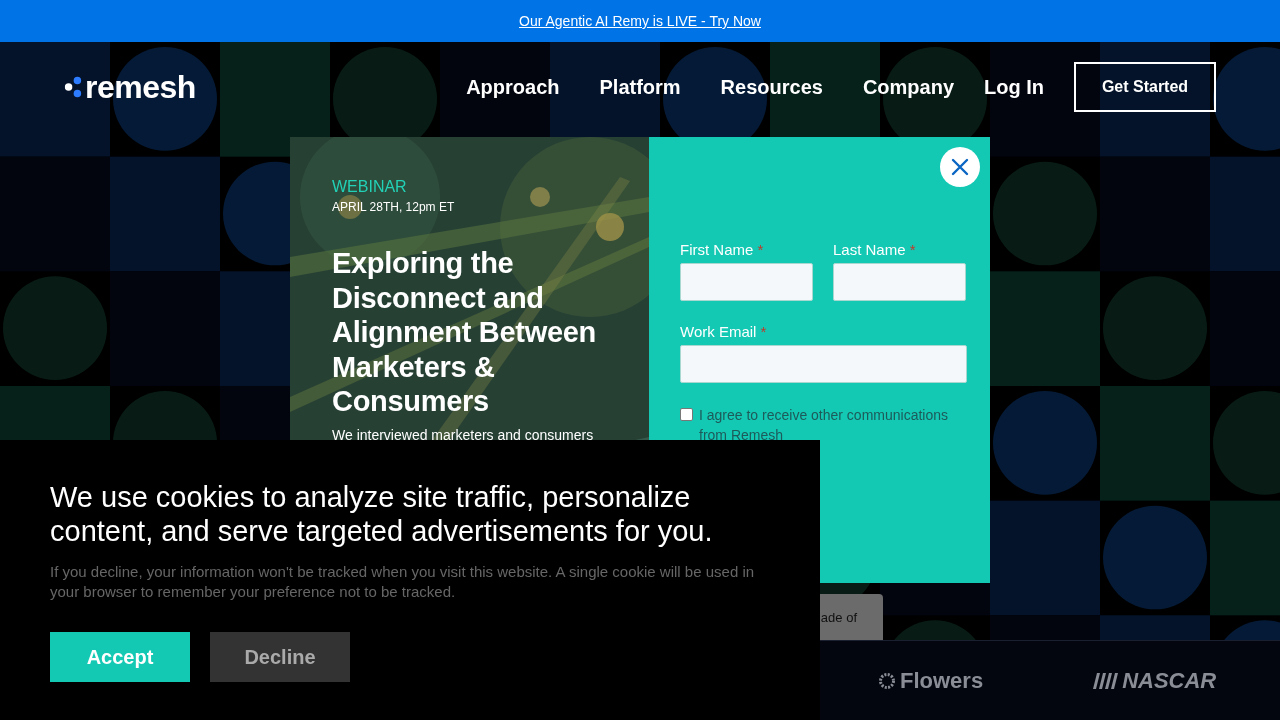 The image size is (1280, 720). I want to click on checkbox, so click(686, 414).